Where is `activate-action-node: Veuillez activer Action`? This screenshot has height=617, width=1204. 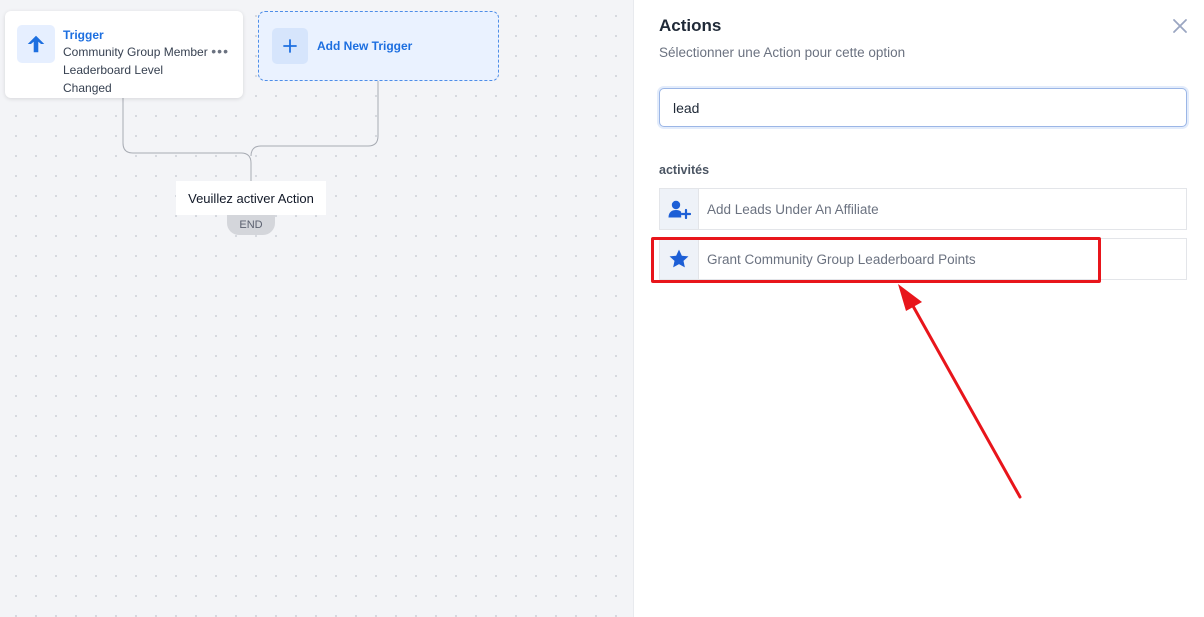 activate-action-node: Veuillez activer Action is located at coordinates (251, 198).